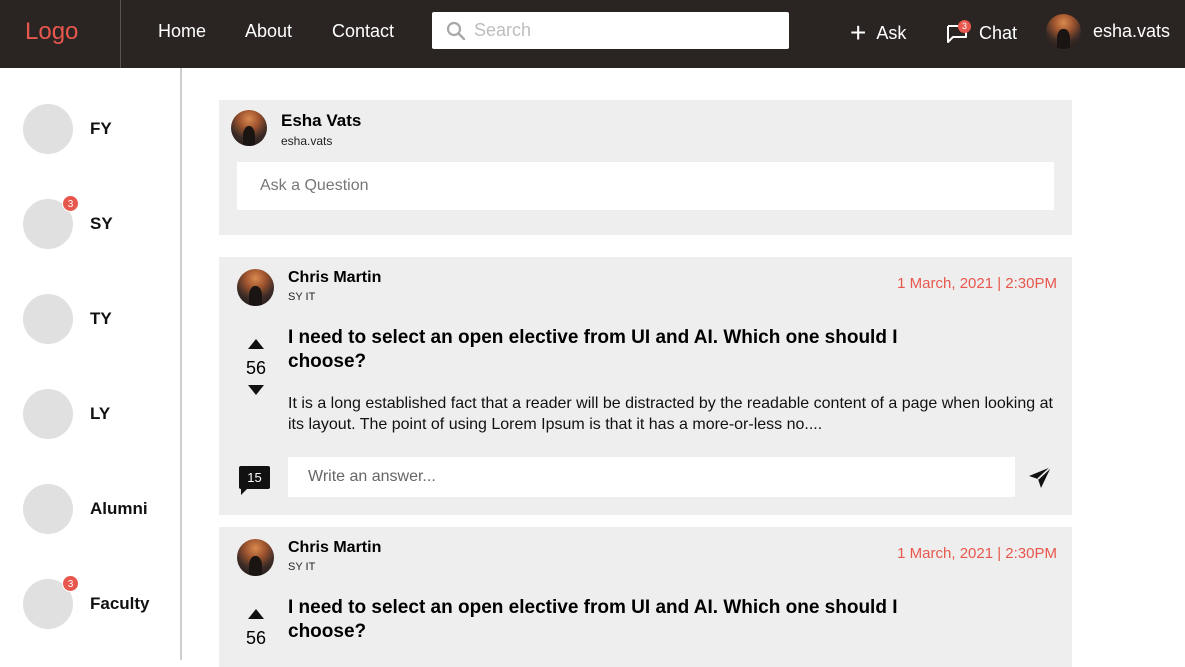 This screenshot has width=1185, height=667. Describe the element at coordinates (91, 364) in the screenshot. I see `sidebar: FY 3 SY TY LY Alumni 3 Faculty` at that location.